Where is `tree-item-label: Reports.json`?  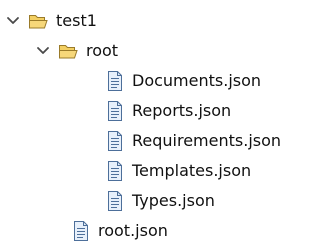 tree-item-label: Reports.json is located at coordinates (182, 110).